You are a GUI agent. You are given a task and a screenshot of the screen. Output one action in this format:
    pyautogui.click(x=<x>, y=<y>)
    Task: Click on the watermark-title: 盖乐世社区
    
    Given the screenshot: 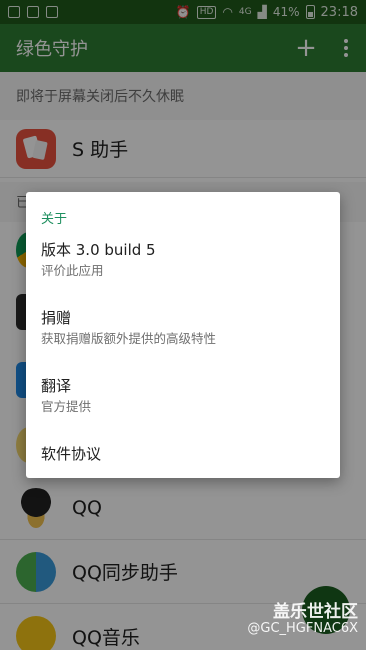 What is the action you would take?
    pyautogui.click(x=315, y=612)
    